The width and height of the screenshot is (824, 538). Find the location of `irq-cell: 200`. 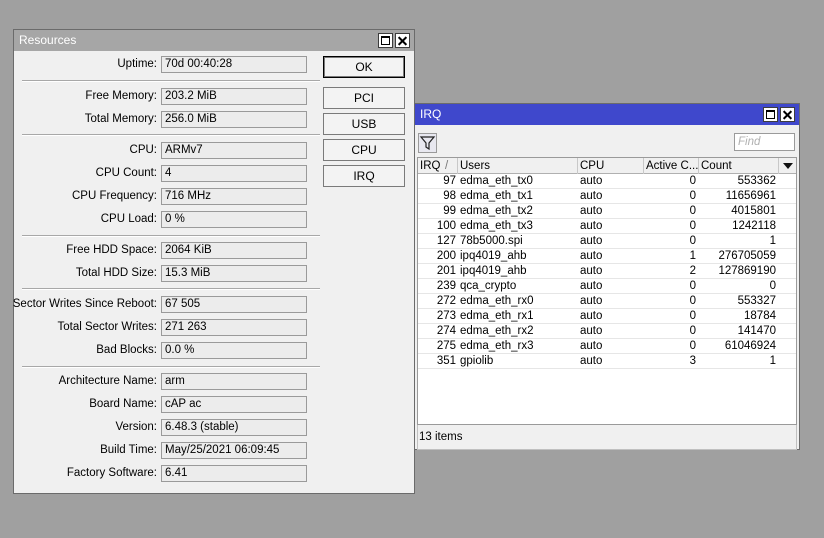

irq-cell: 200 is located at coordinates (446, 256).